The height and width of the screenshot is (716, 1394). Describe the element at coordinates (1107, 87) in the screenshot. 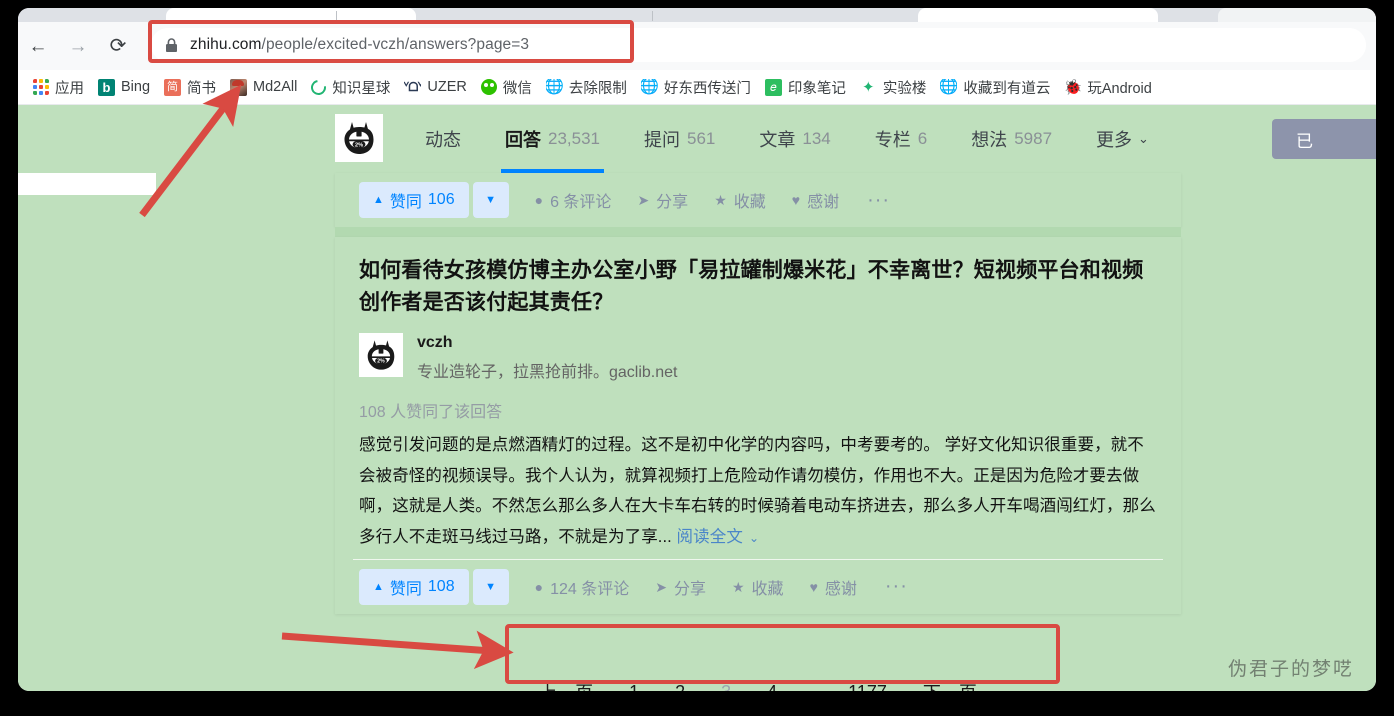

I see `bookmark-item-13: 🐞 玩Android` at that location.